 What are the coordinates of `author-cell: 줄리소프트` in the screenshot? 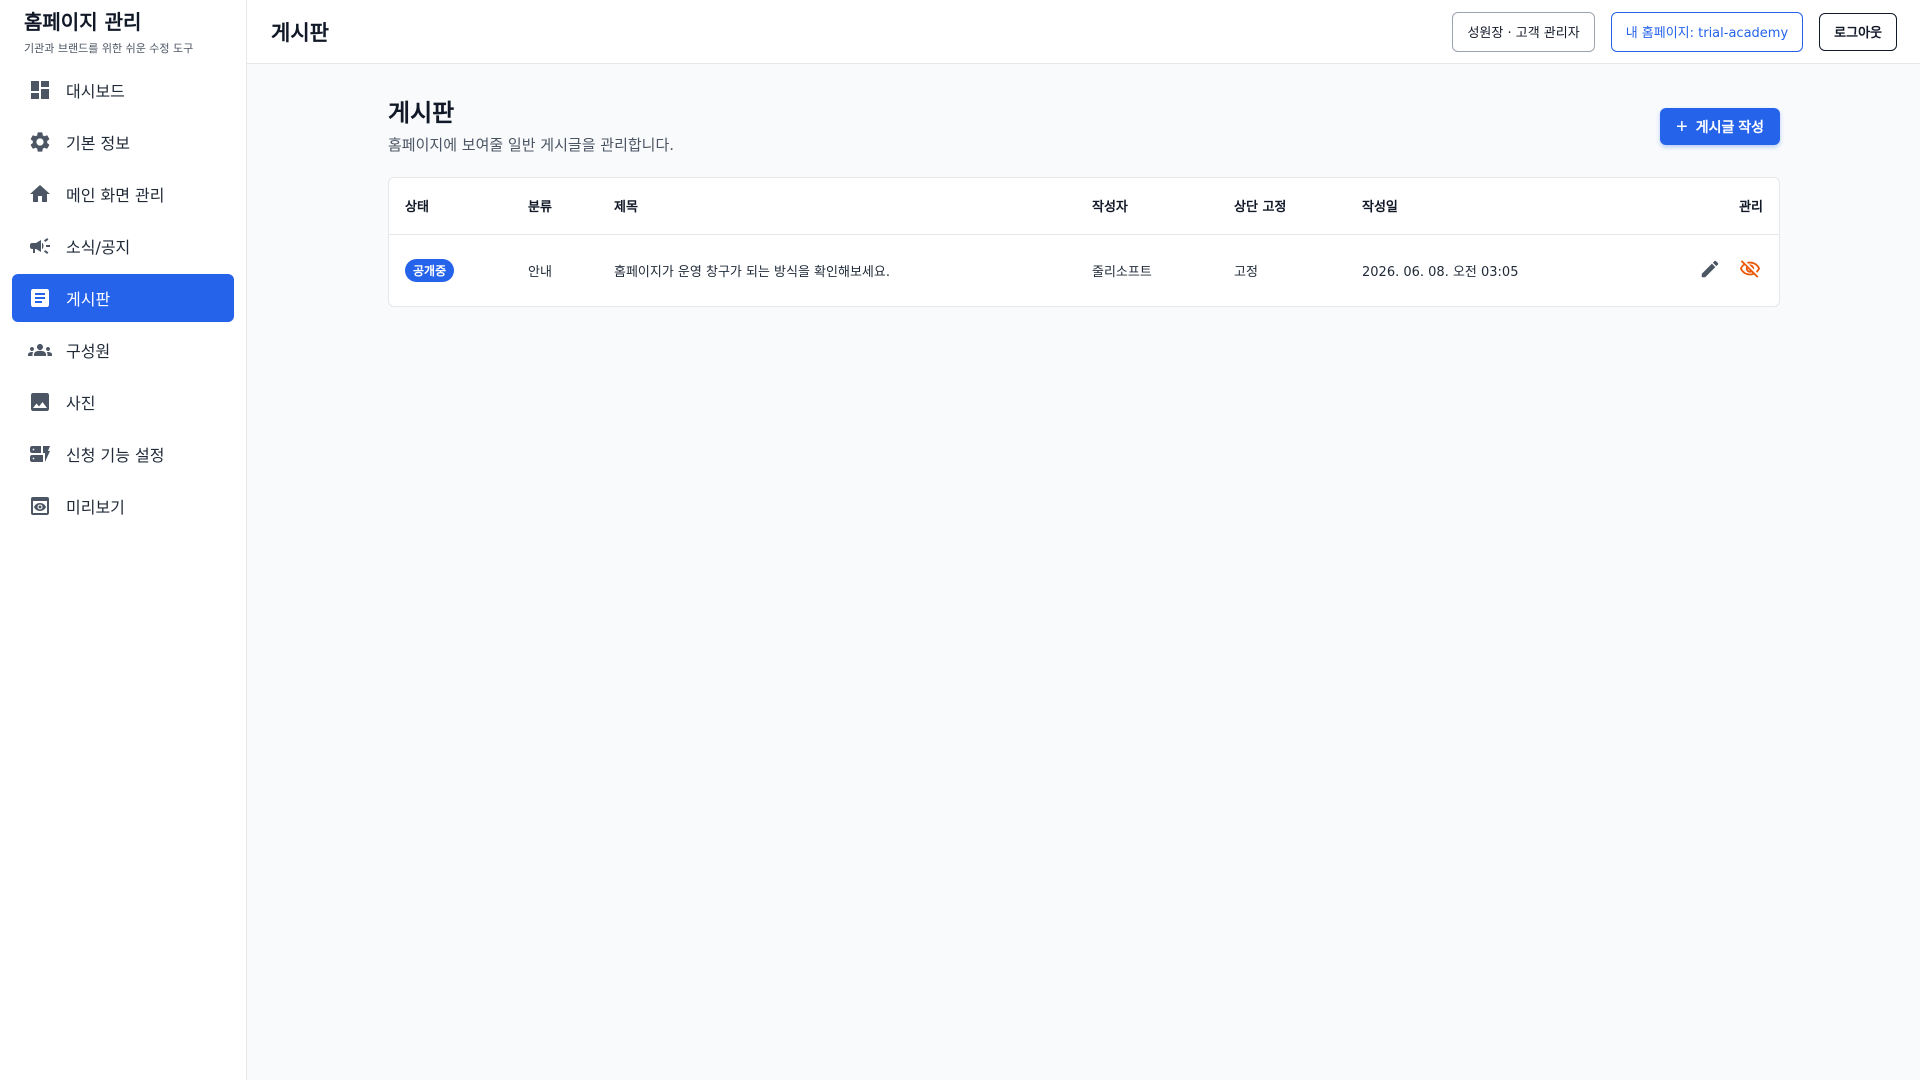 It's located at (1122, 272).